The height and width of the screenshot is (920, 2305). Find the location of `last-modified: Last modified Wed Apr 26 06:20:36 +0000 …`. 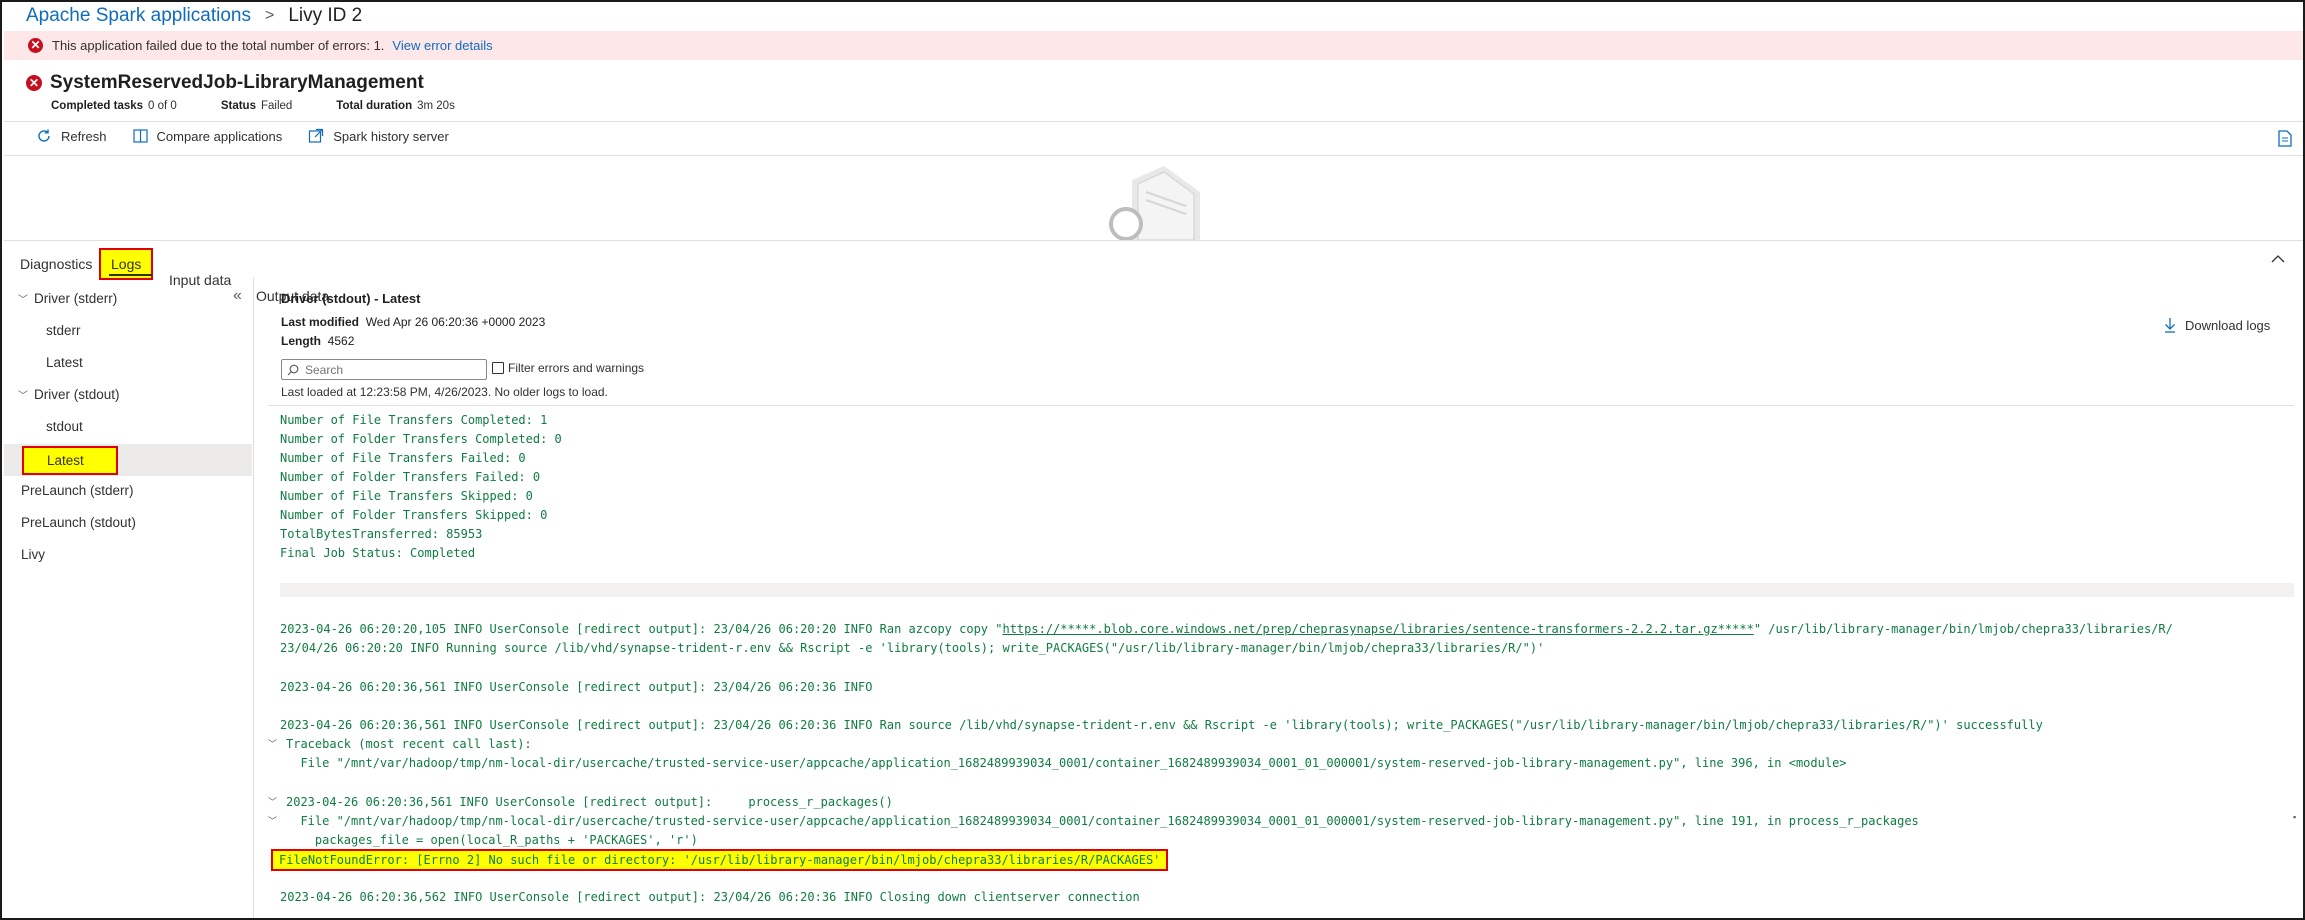

last-modified: Last modified Wed Apr 26 06:20:36 +0000 … is located at coordinates (413, 322).